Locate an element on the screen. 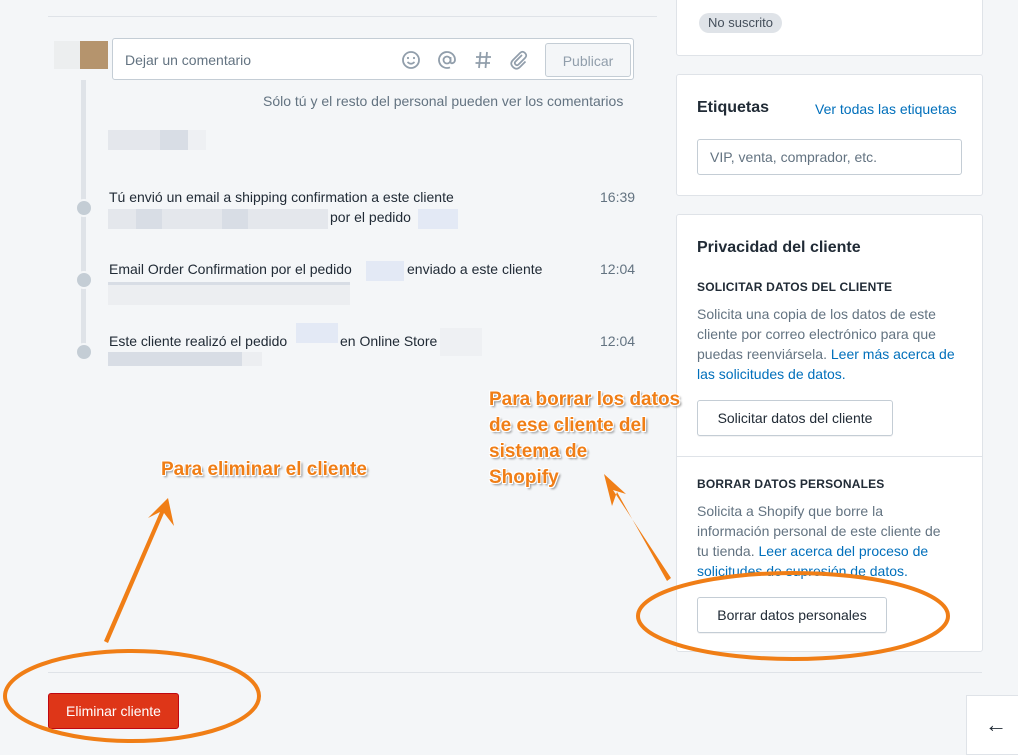  publish-button: Publicar is located at coordinates (588, 60).